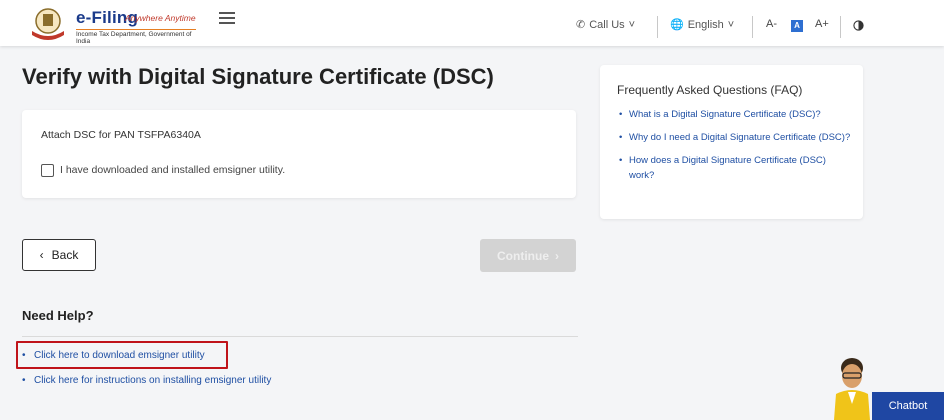 Image resolution: width=944 pixels, height=420 pixels. I want to click on contrast-icon, so click(858, 25).